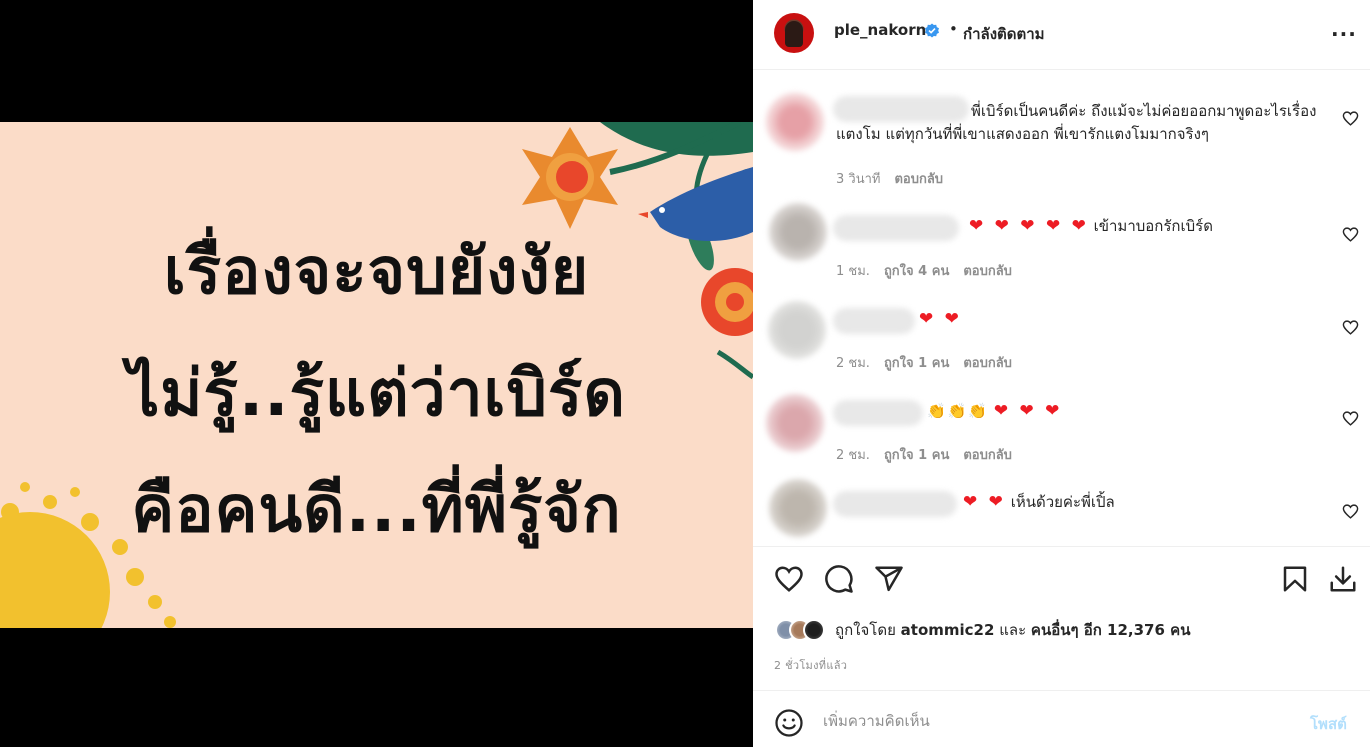 The height and width of the screenshot is (747, 1370). I want to click on post-quote-line-2: ไม่รู้..รู้แต่ว่าเบิร์ด, so click(376, 394).